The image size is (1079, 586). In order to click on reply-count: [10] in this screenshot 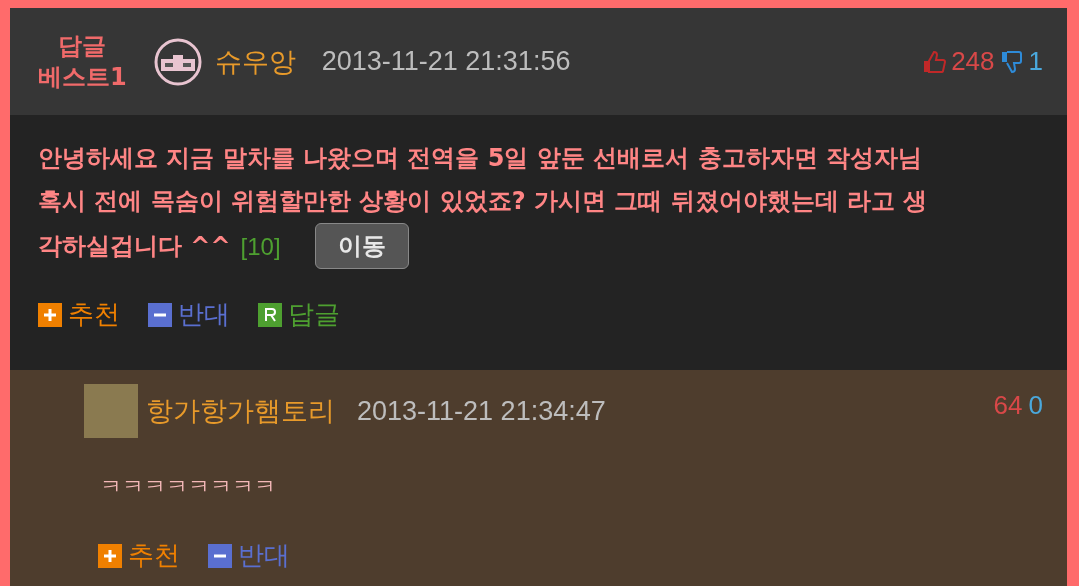, I will do `click(260, 246)`.